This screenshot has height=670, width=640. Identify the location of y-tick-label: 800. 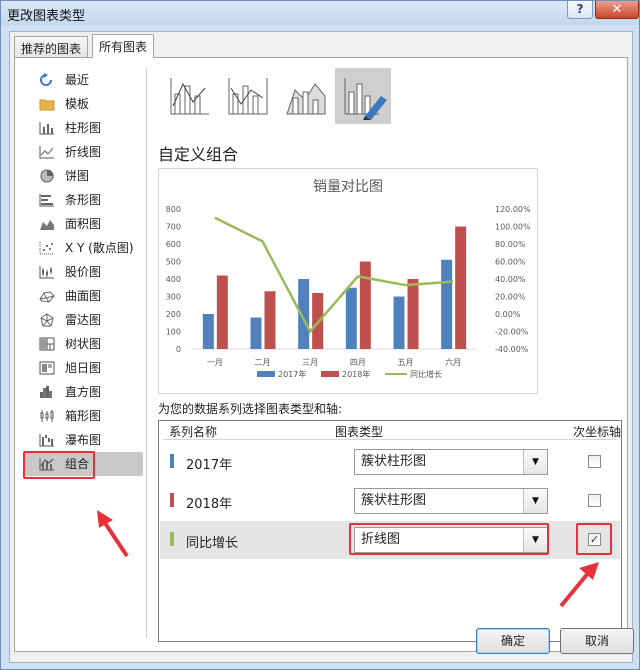
(173, 209).